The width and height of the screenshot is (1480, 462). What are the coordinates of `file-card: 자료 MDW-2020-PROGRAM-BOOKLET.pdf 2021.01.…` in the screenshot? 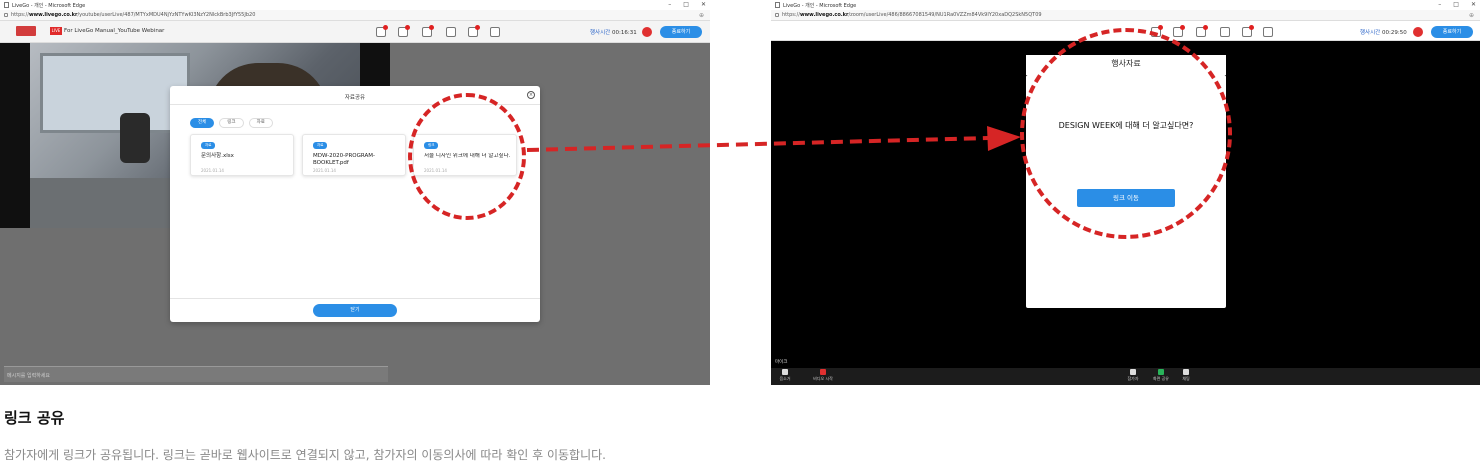 It's located at (354, 155).